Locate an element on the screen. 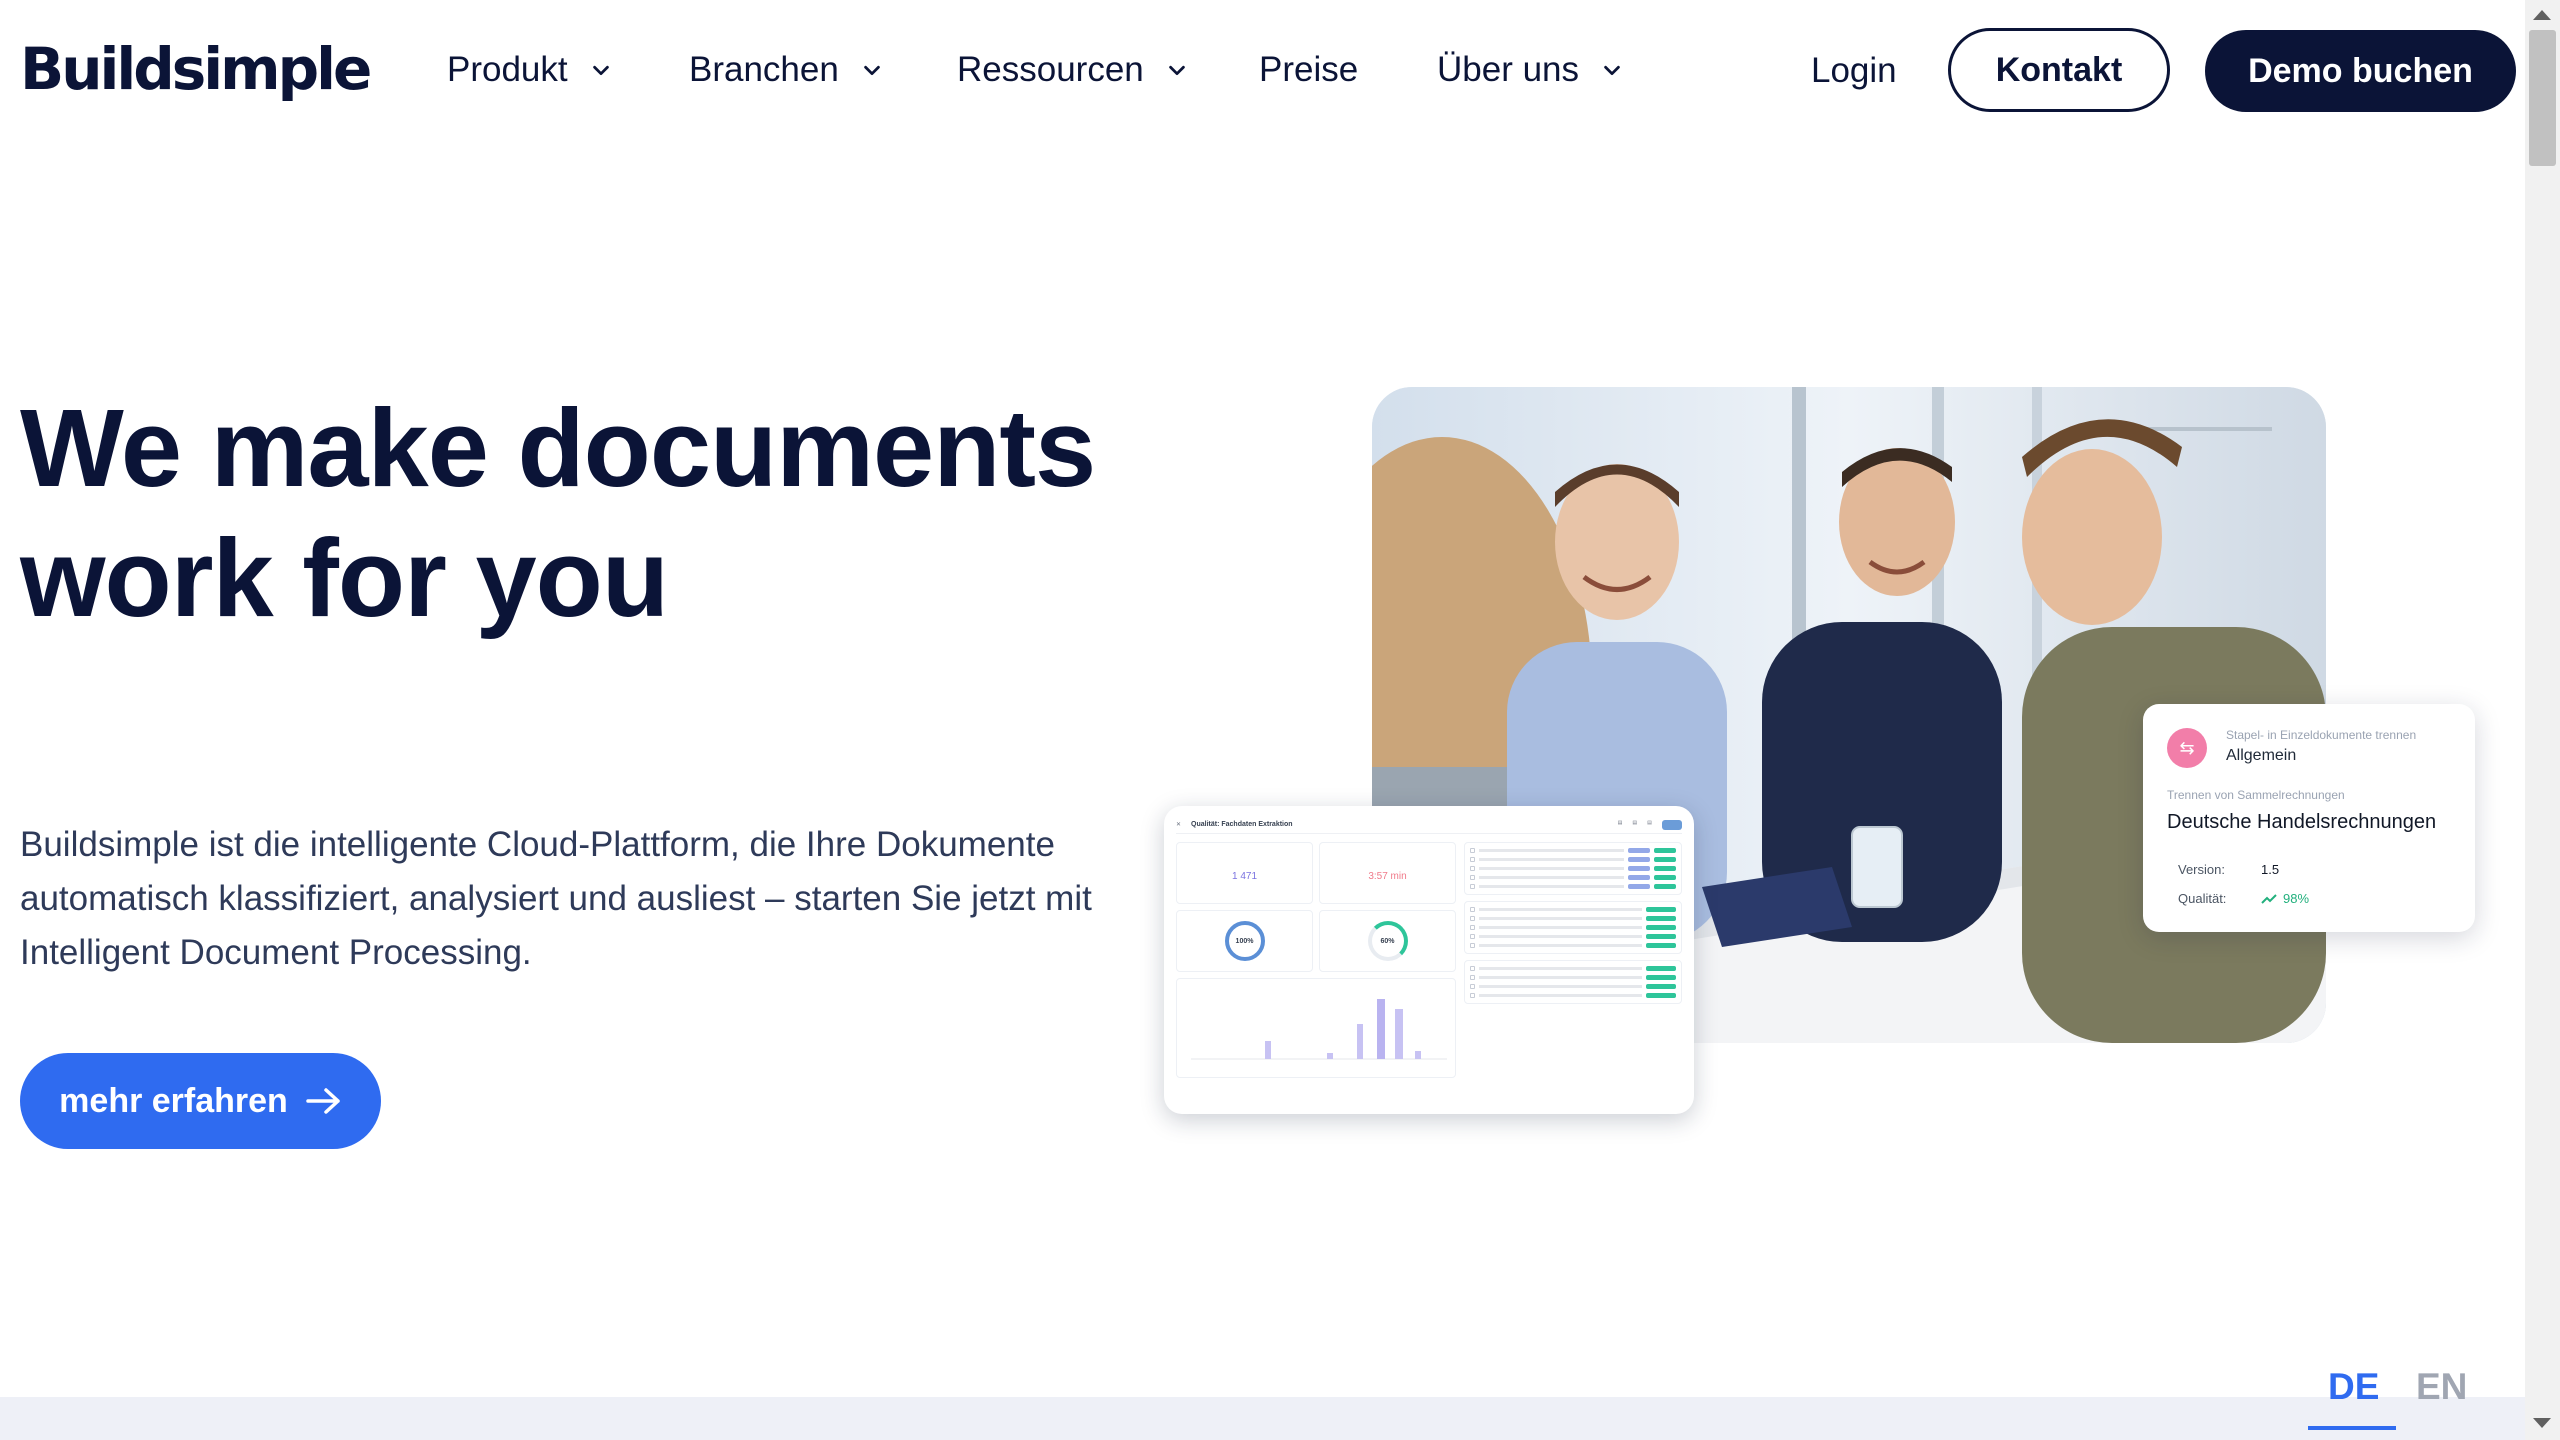 The image size is (2560, 1440). bar-chart-preview is located at coordinates (1316, 1028).